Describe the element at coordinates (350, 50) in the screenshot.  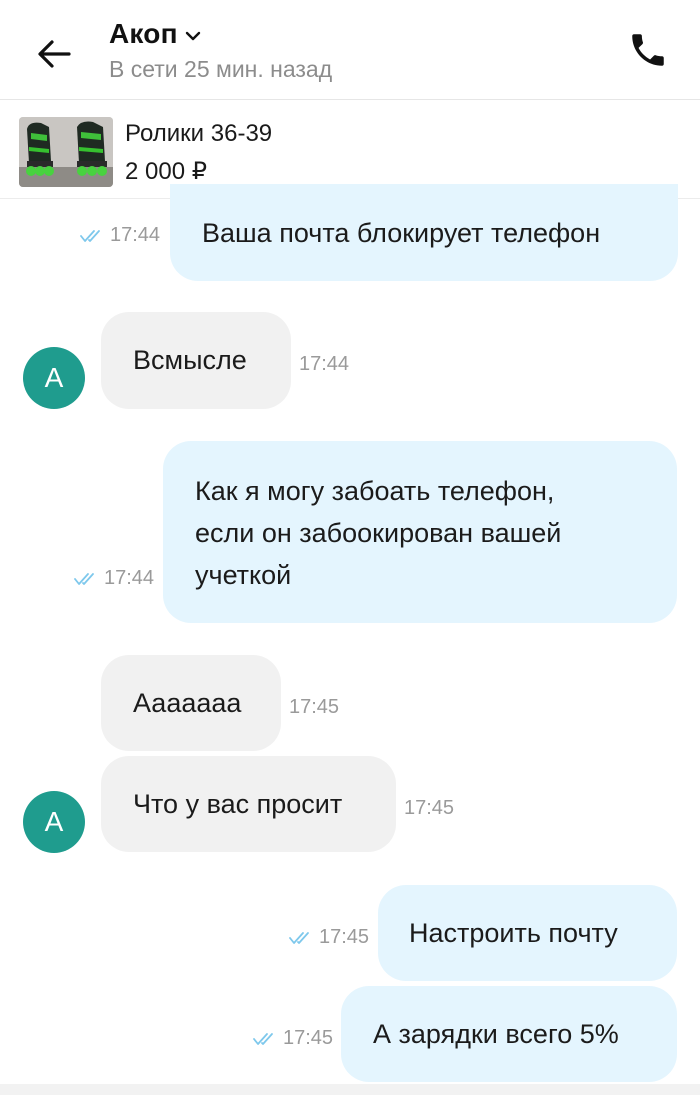
I see `chat-header: Акоп В сети 25 мин. назад` at that location.